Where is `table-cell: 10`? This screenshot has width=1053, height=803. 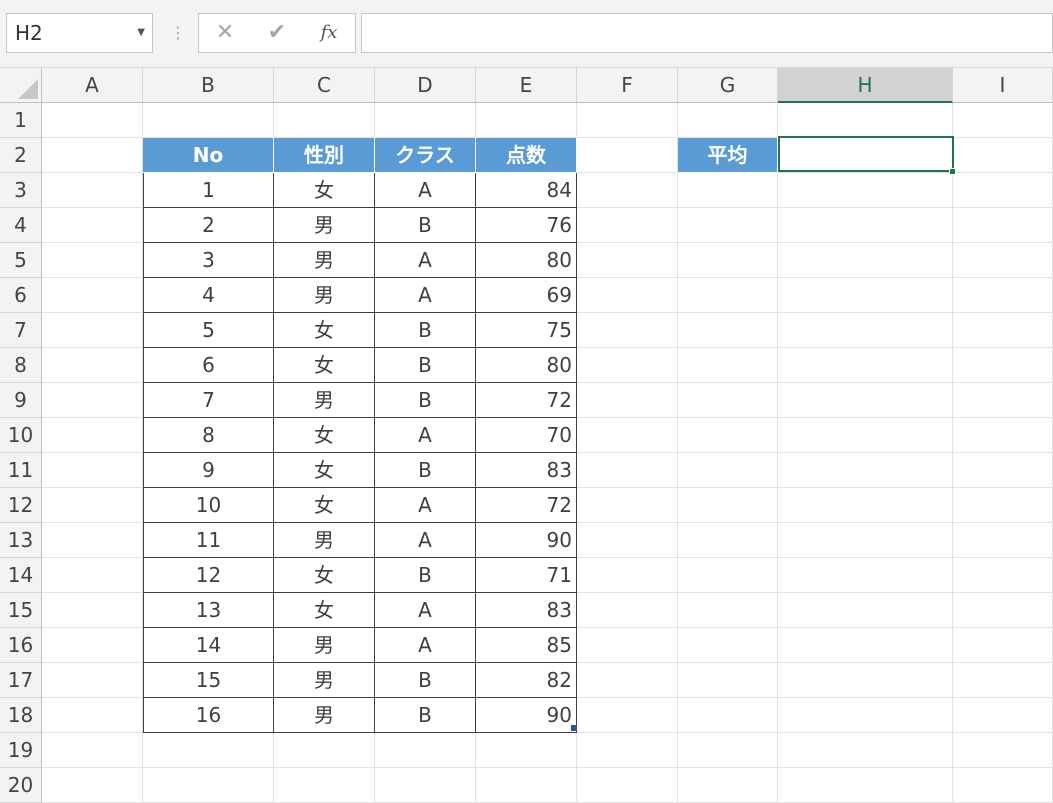 table-cell: 10 is located at coordinates (208, 505).